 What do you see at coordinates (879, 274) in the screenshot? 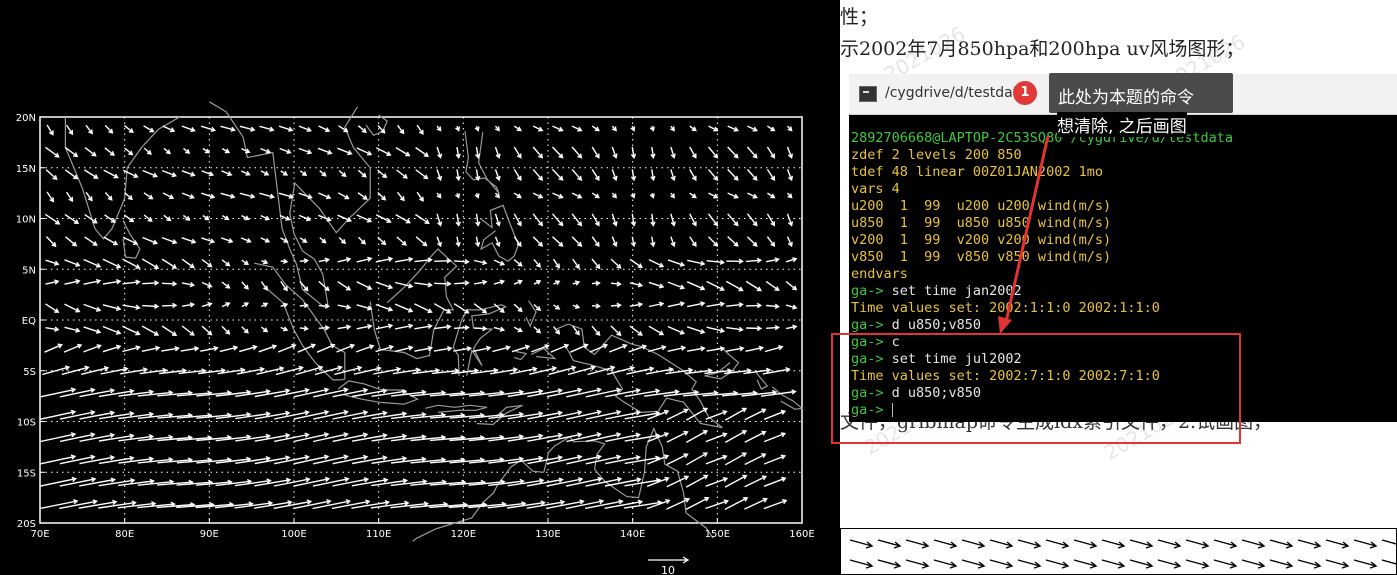
I see `terminal-line: endvars` at bounding box center [879, 274].